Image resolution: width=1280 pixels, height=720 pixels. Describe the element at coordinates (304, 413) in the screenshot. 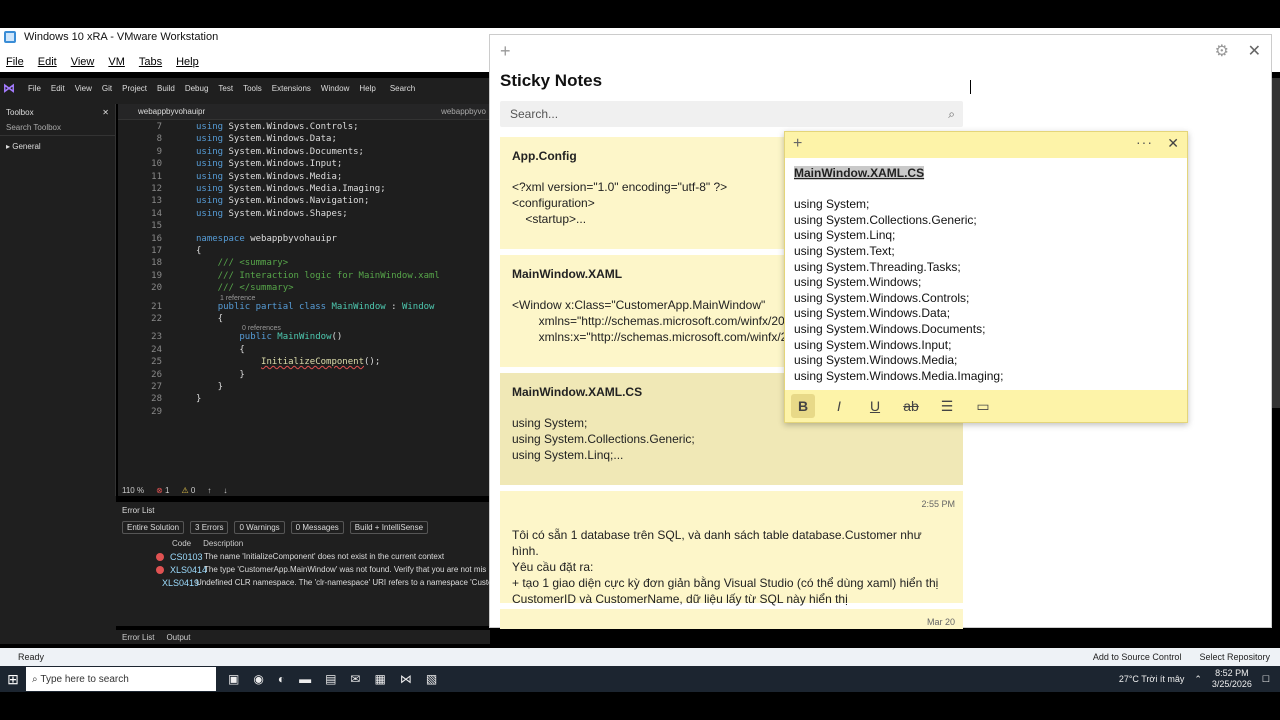

I see `code-line: 29` at that location.